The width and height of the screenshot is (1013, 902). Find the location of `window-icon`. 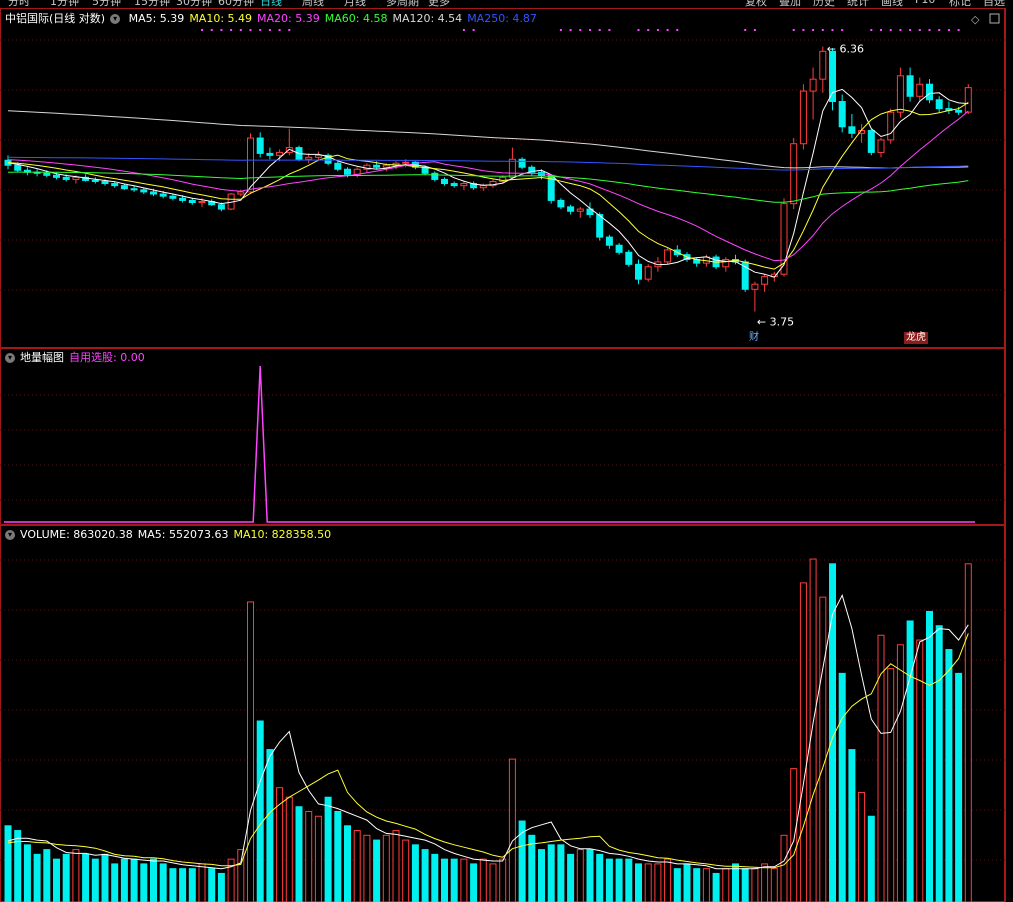

window-icon is located at coordinates (994, 18).